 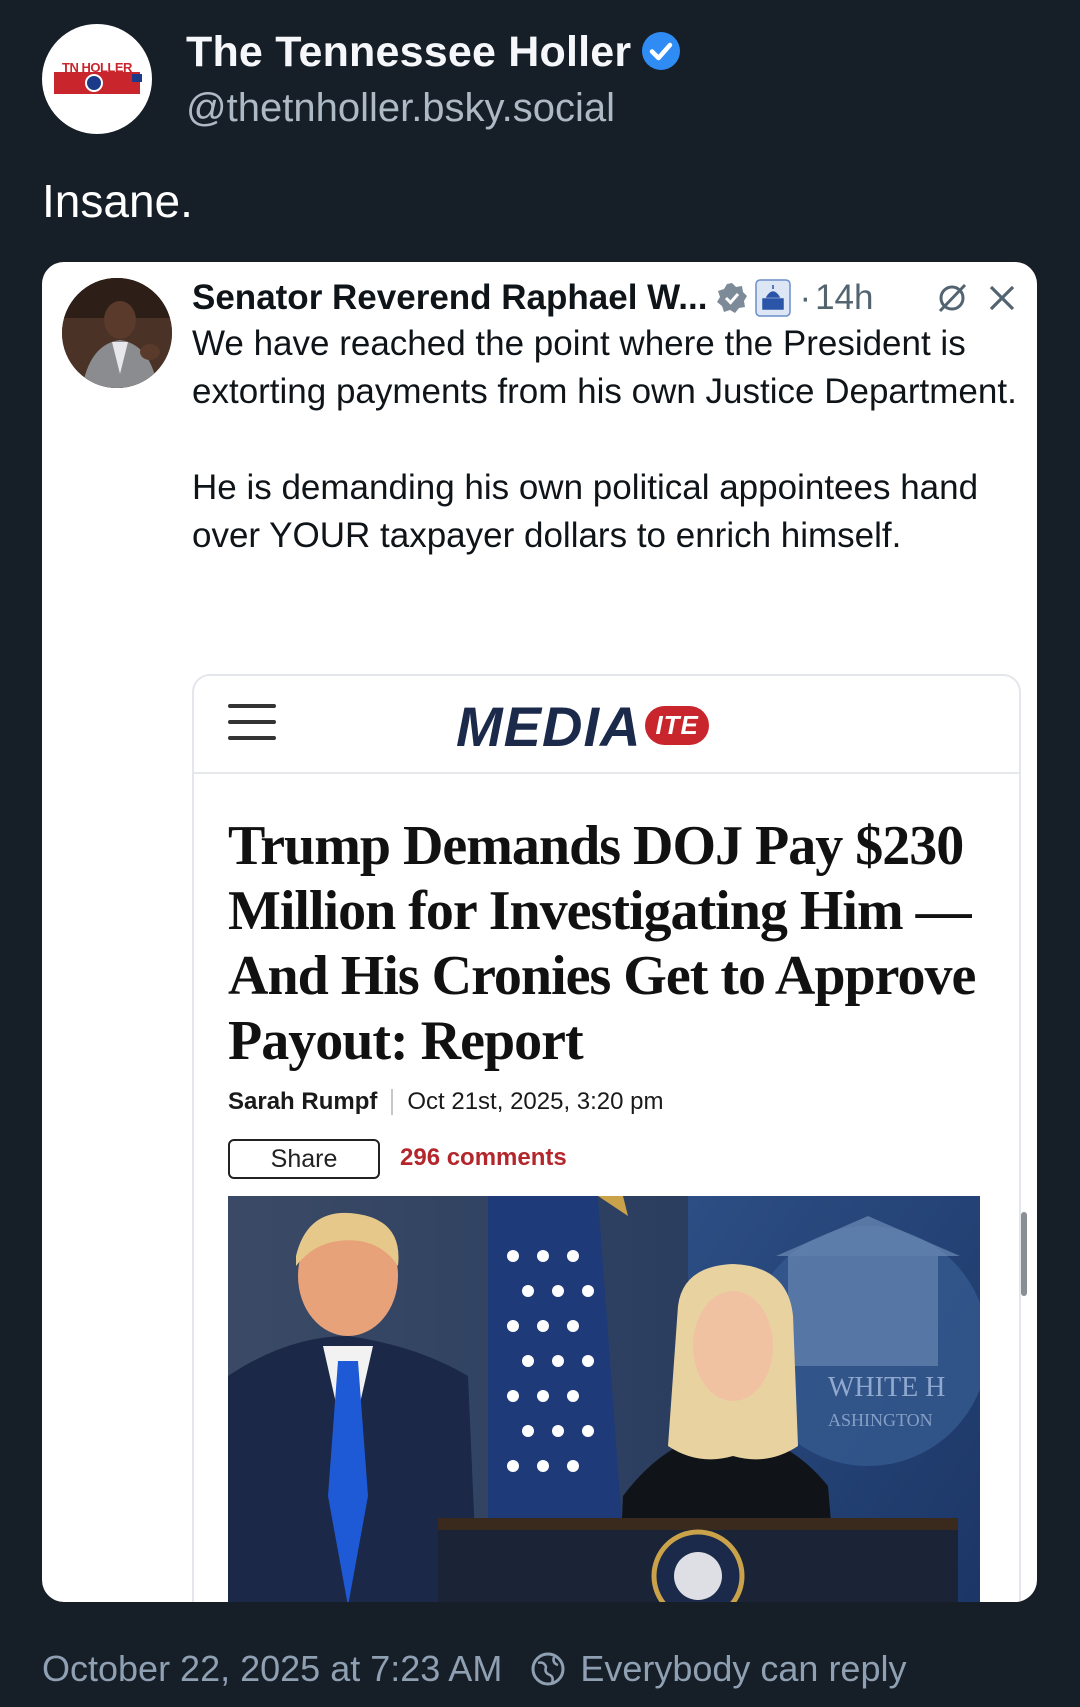 I want to click on article-topbar: MEDIA ITE, so click(x=606, y=725).